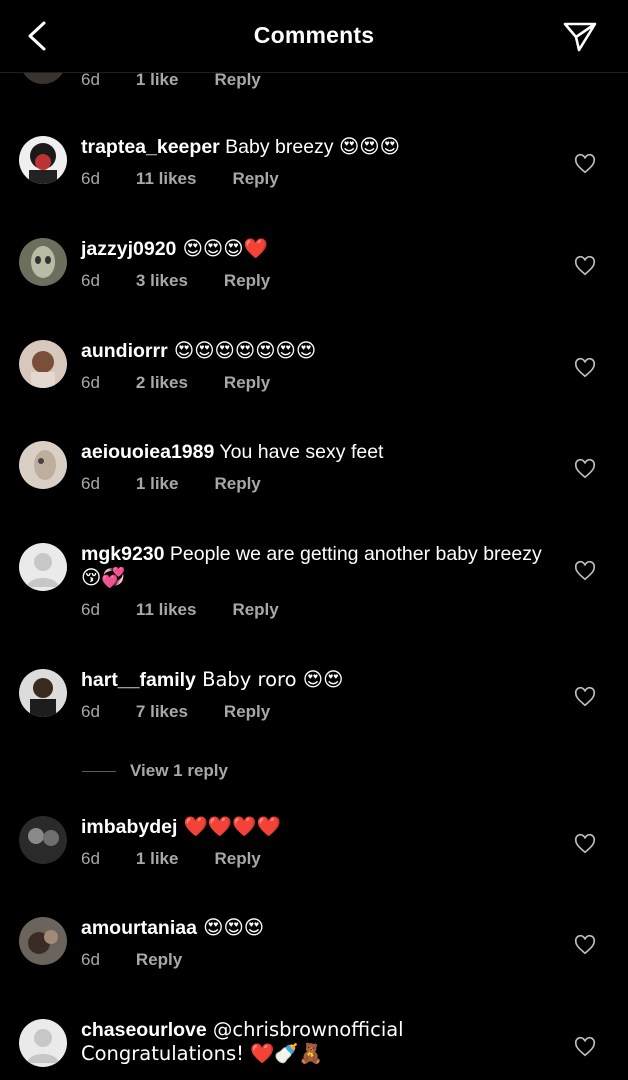 This screenshot has width=628, height=1080. I want to click on header-bar: Comments, so click(314, 36).